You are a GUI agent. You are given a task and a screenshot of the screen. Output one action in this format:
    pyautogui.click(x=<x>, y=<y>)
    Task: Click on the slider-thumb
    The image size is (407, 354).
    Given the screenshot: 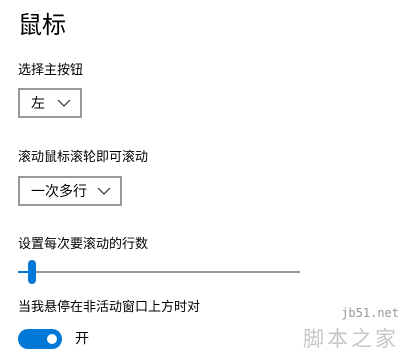 What is the action you would take?
    pyautogui.click(x=31, y=272)
    